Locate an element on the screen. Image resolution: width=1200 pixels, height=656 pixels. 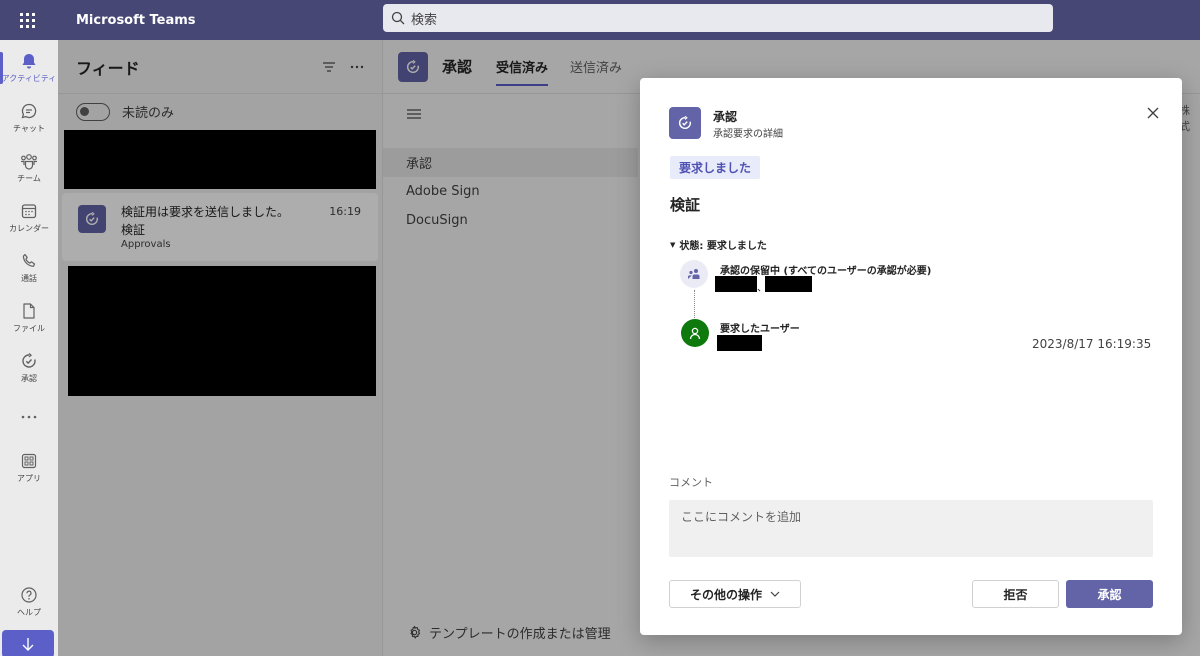
search-placeholder: 検索 is located at coordinates (424, 20).